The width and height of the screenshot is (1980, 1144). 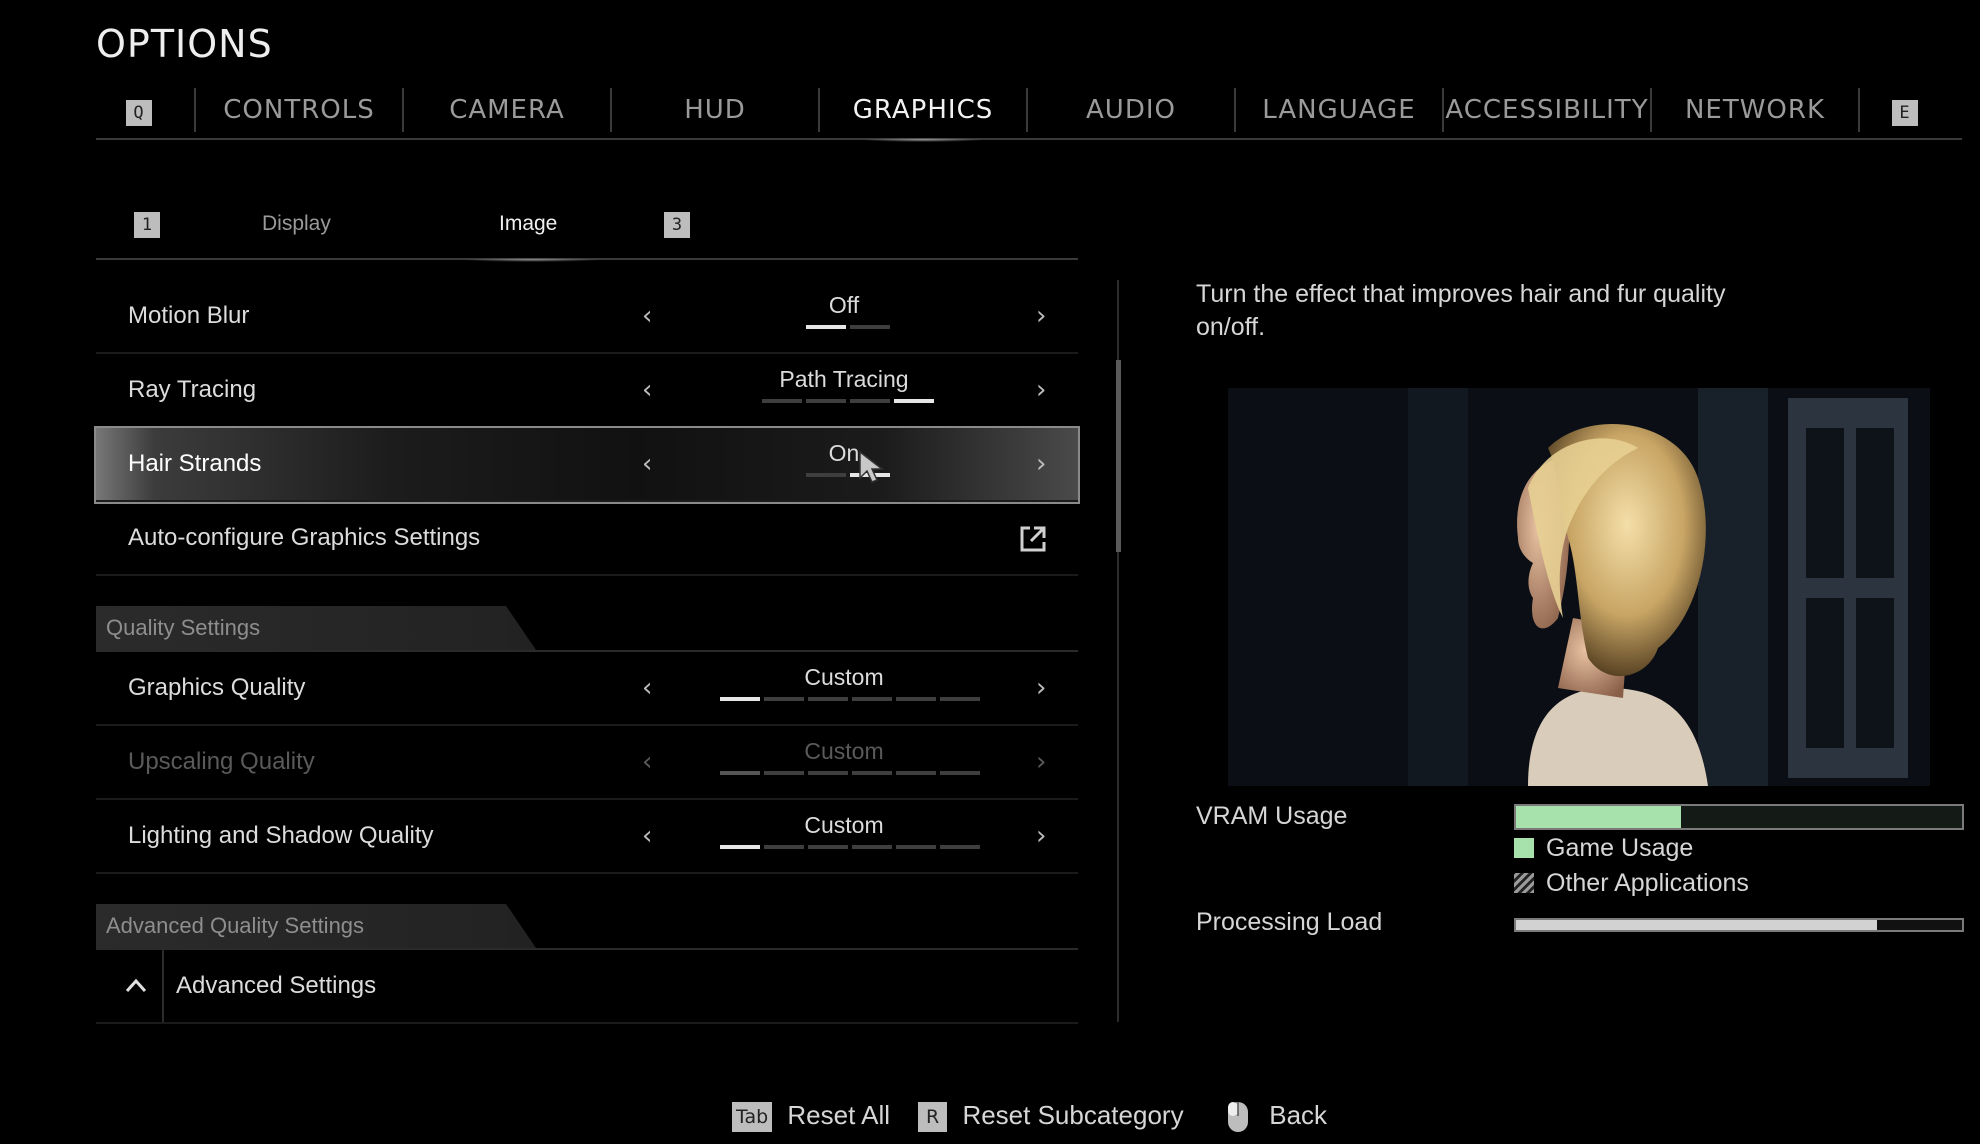 I want to click on back-button: Back, so click(x=1276, y=1117).